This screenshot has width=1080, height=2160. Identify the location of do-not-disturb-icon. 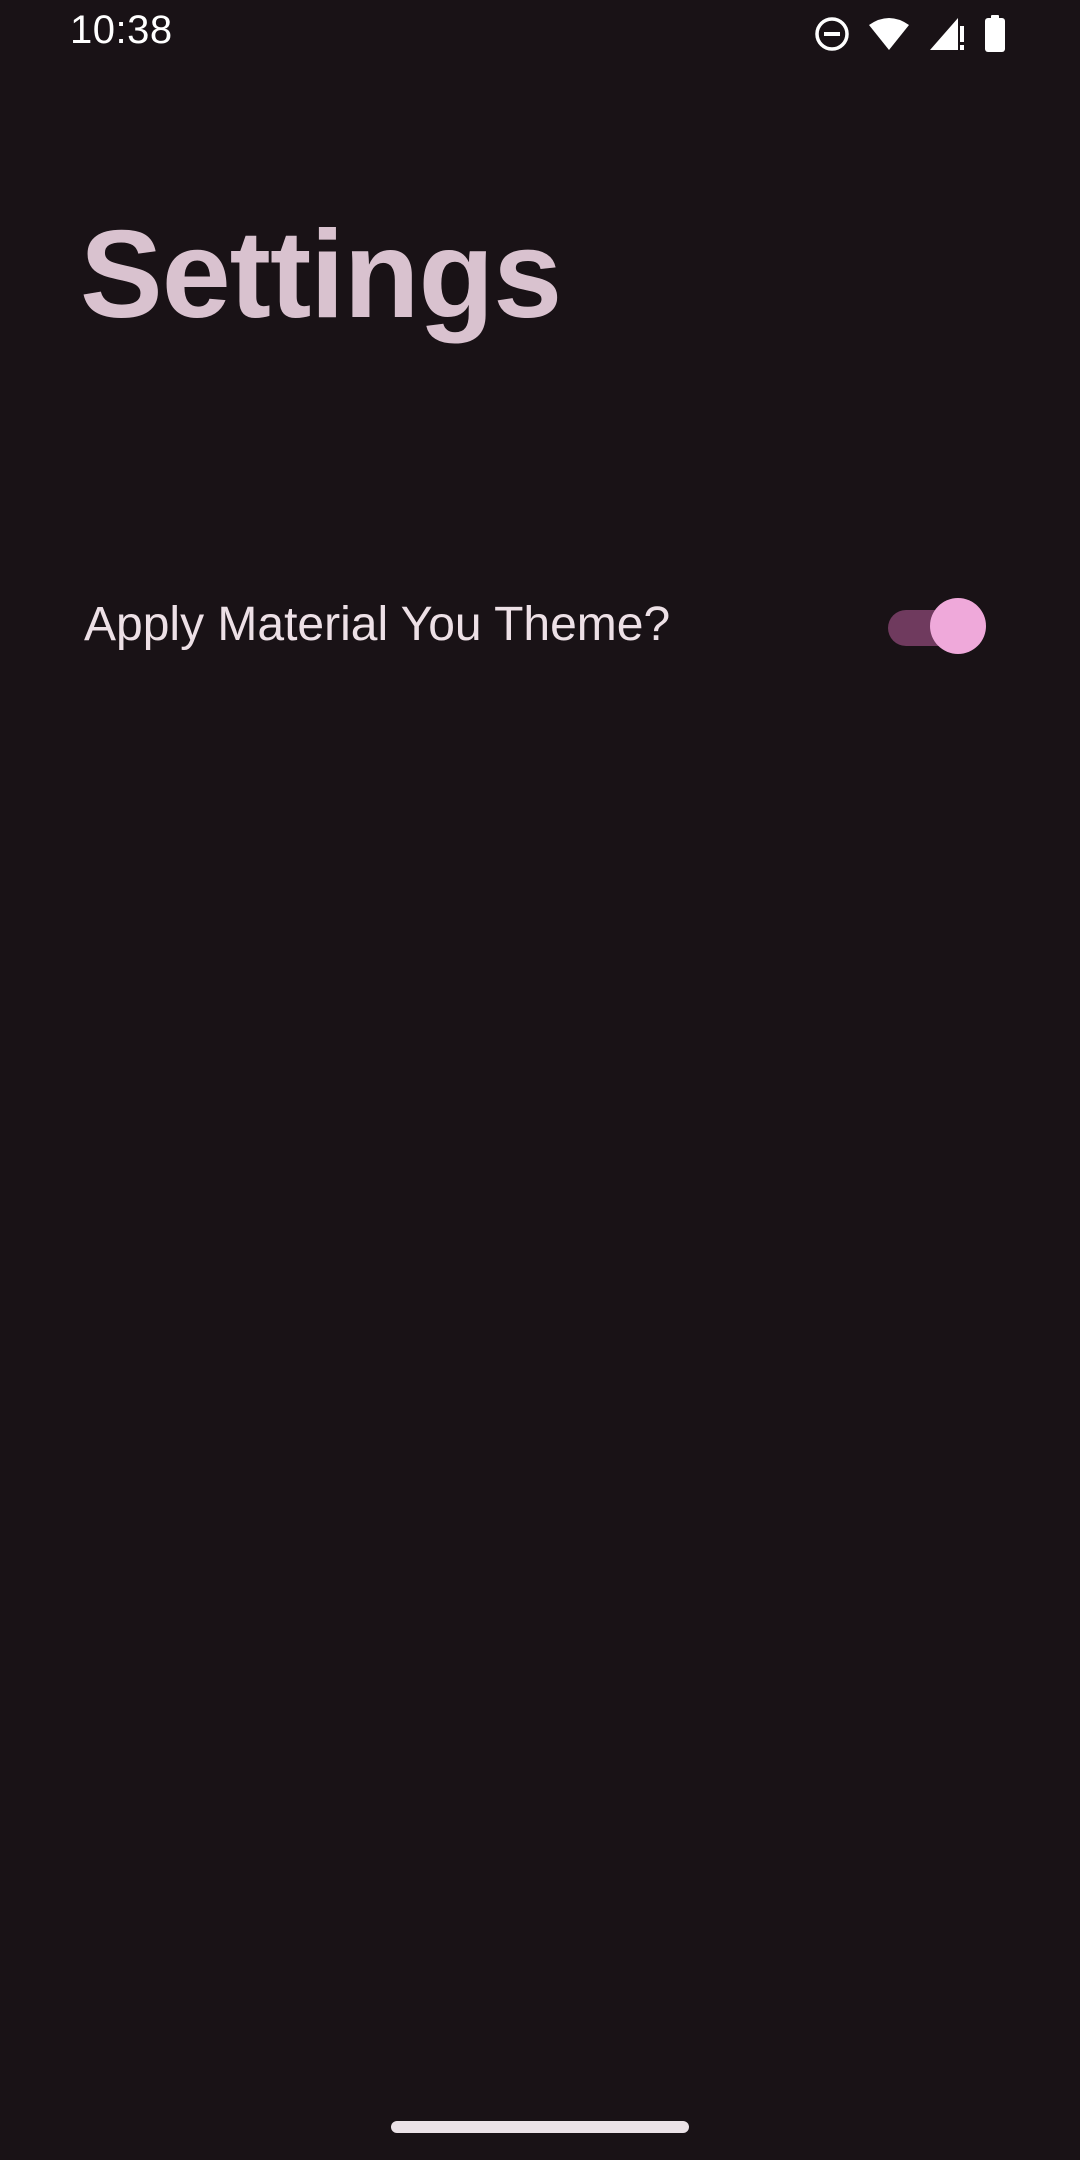
(832, 34).